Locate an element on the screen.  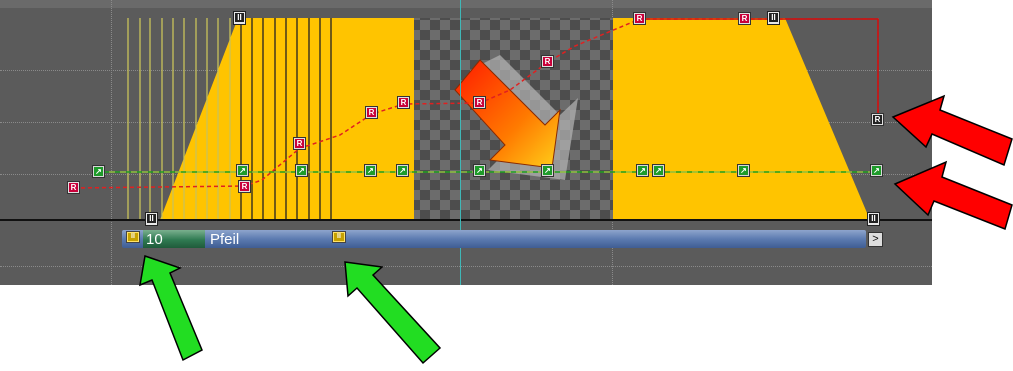
end-arrow-icon: > is located at coordinates (875, 239).